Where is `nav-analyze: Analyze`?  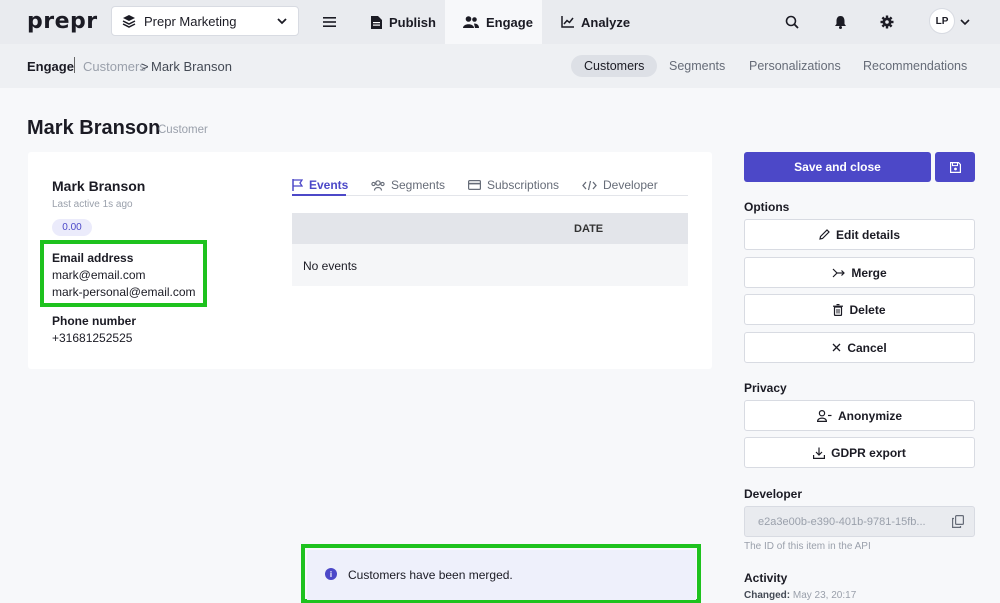 nav-analyze: Analyze is located at coordinates (595, 22).